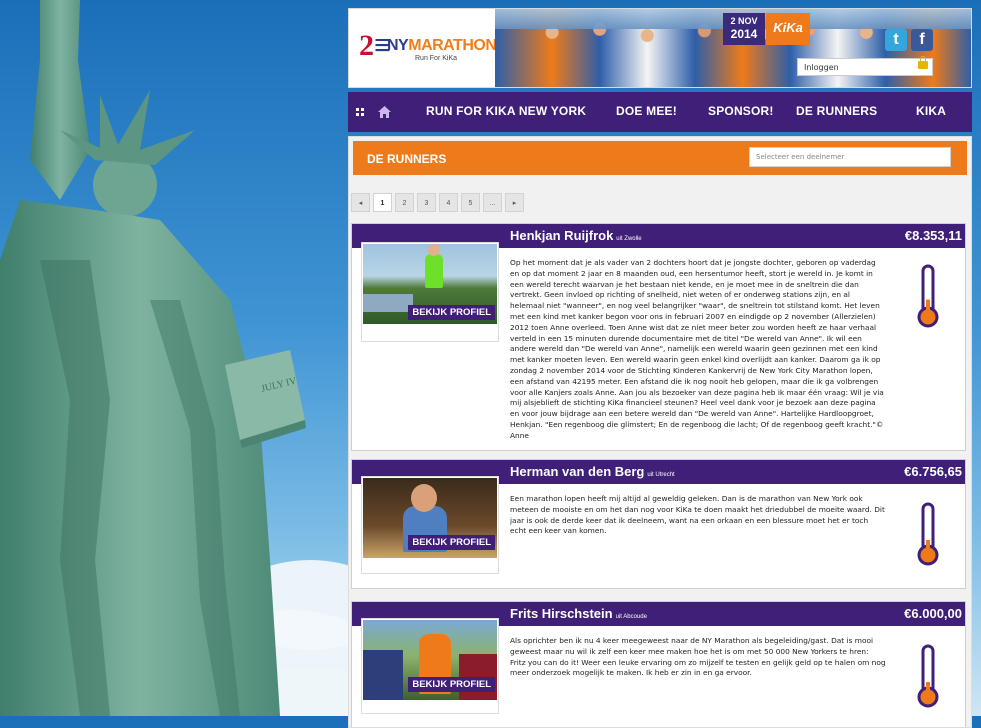  Describe the element at coordinates (661, 475) in the screenshot. I see `runner-origin: uit Utrecht` at that location.